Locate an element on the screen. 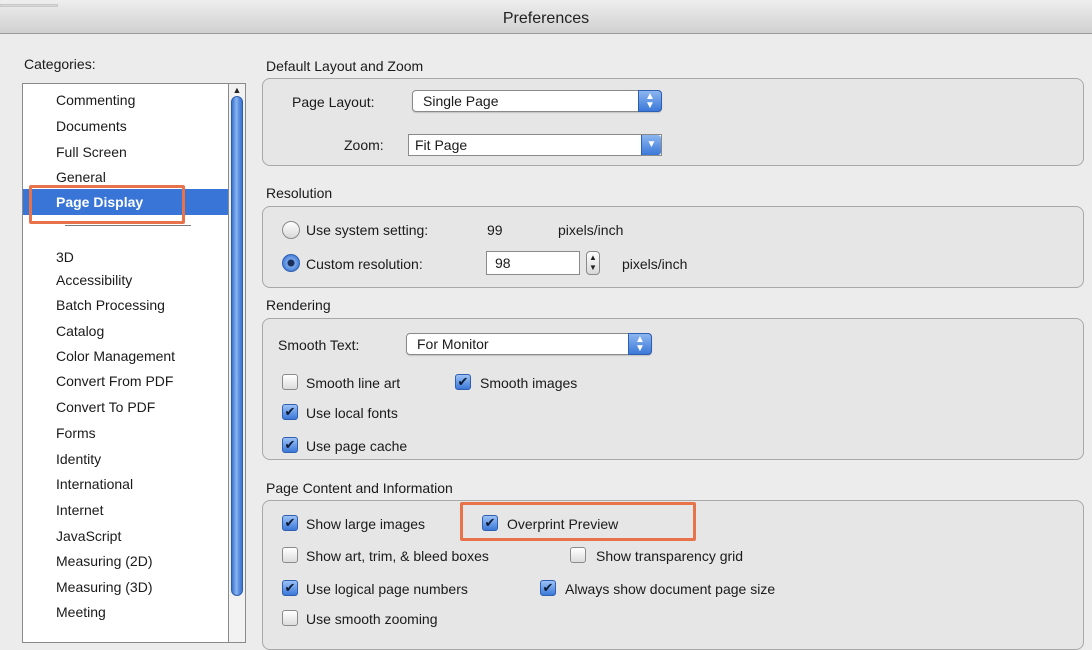 This screenshot has height=650, width=1092. resolution-heading: Resolution is located at coordinates (299, 193).